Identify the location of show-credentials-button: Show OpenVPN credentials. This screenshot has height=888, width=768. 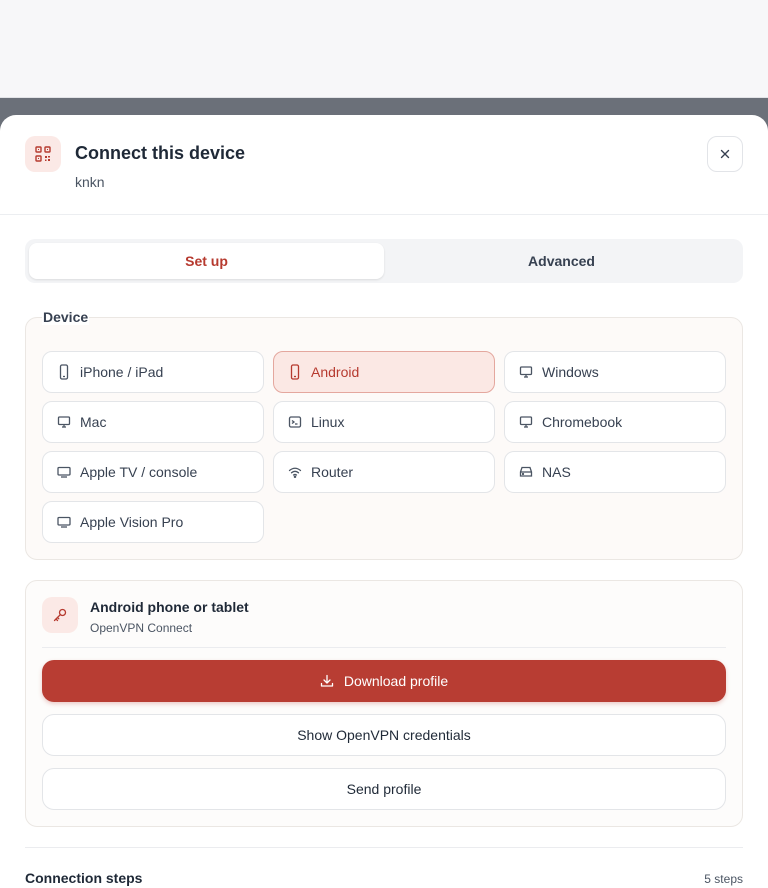
(384, 735).